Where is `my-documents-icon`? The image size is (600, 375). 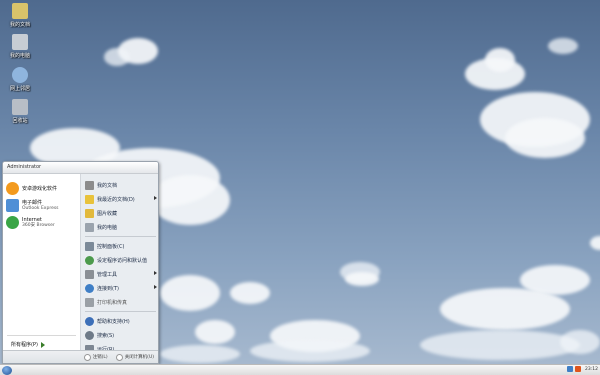 my-documents-icon is located at coordinates (20, 11).